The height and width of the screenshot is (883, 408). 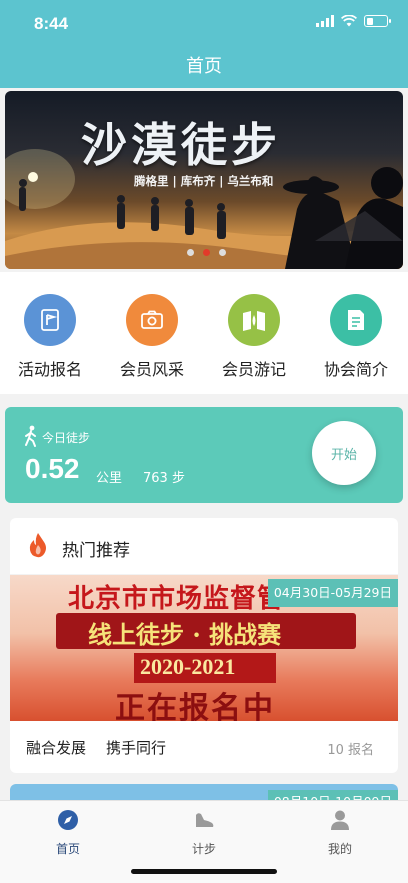 What do you see at coordinates (344, 453) in the screenshot?
I see `start-button: 开始` at bounding box center [344, 453].